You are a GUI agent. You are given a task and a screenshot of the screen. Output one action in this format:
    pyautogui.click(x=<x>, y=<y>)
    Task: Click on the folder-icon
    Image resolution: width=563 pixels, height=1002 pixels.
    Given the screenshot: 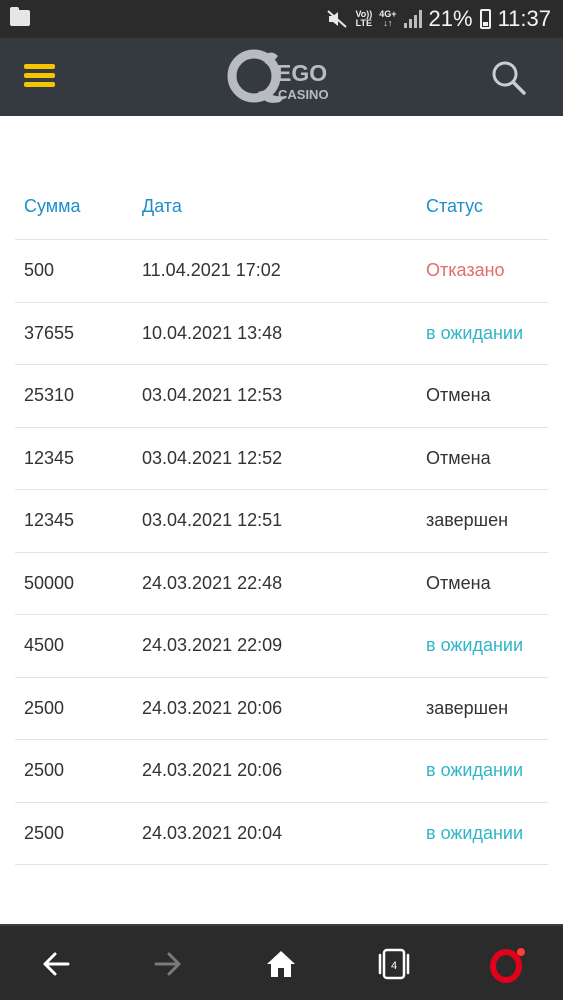 What is the action you would take?
    pyautogui.click(x=20, y=16)
    